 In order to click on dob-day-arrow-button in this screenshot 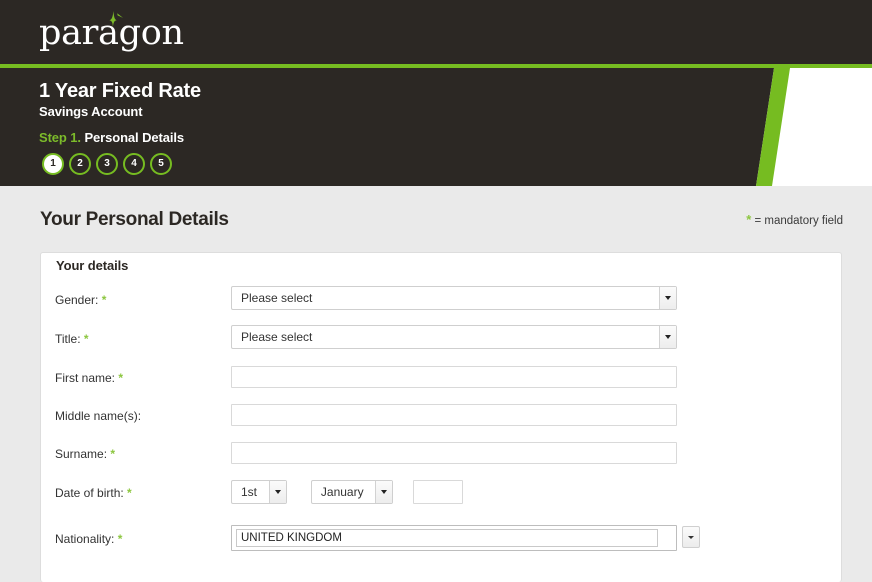, I will do `click(277, 492)`.